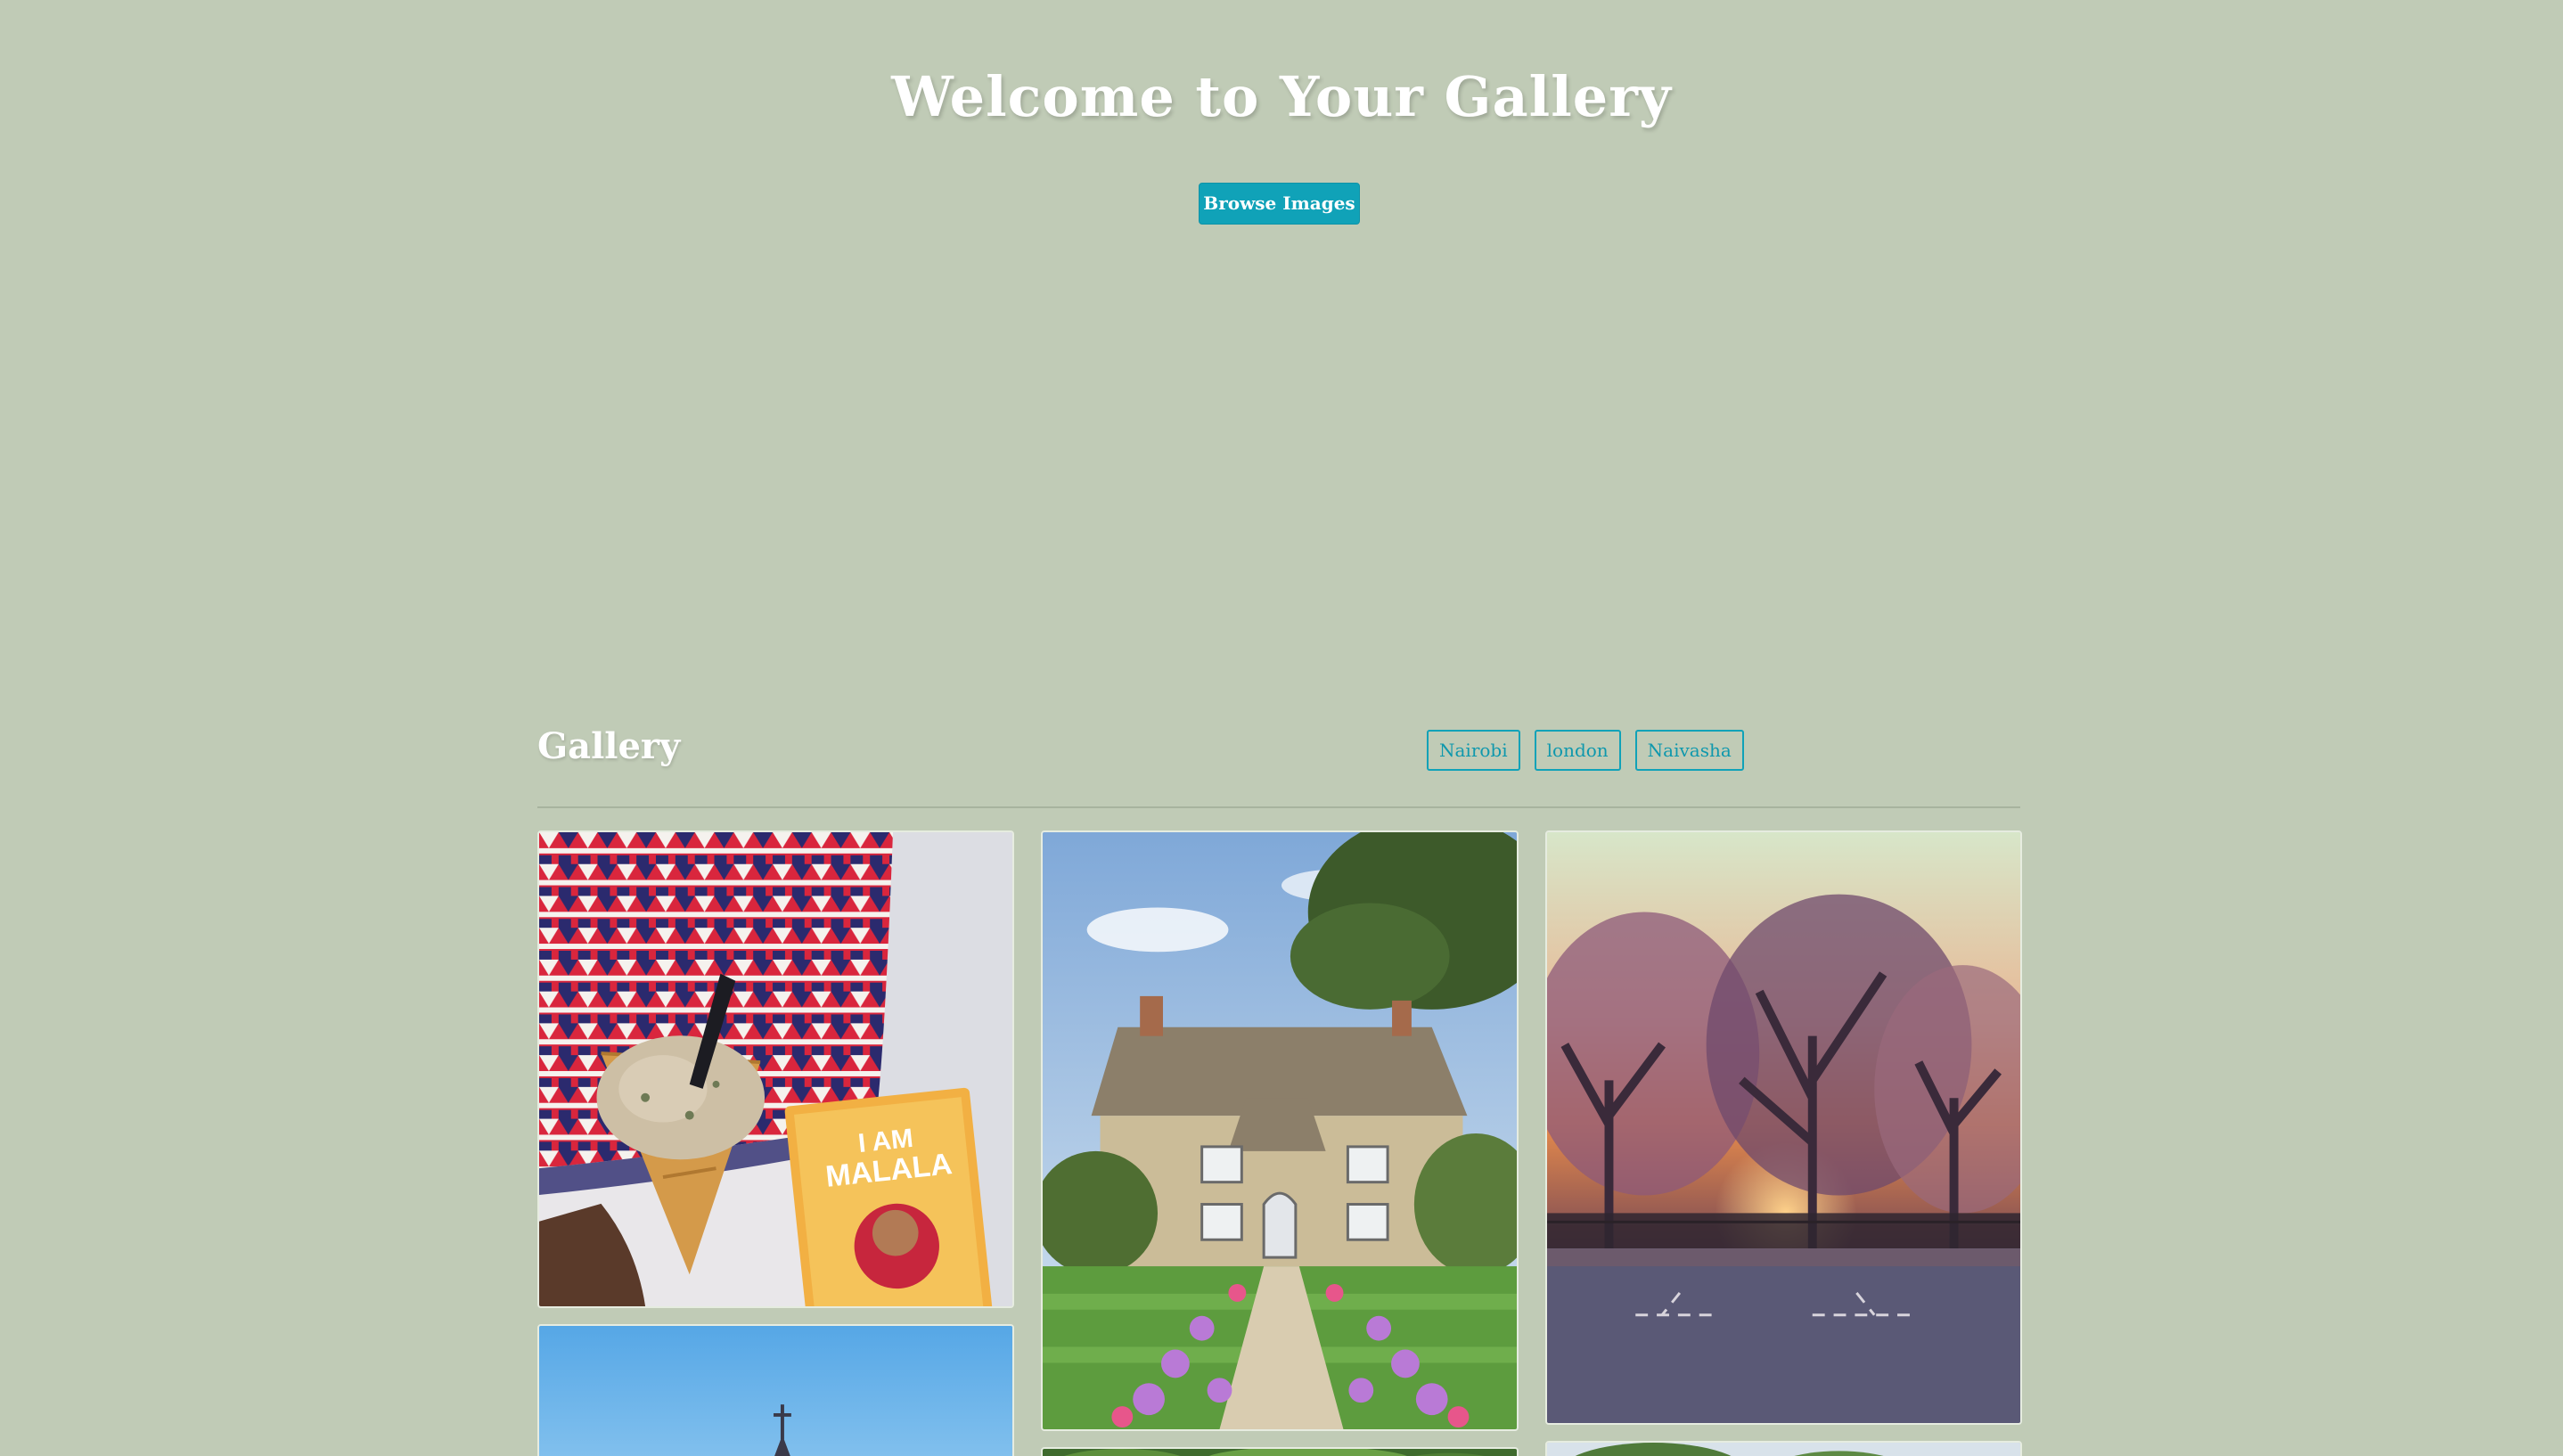  Describe the element at coordinates (1279, 204) in the screenshot. I see `browse-images-button: Browse Images` at that location.